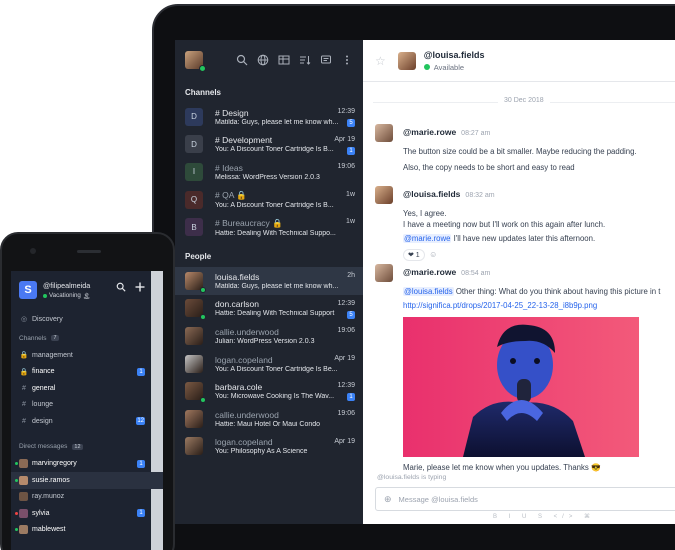  I want to click on person-preview: Hattie: Dealing With Technical Support, so click(275, 314).